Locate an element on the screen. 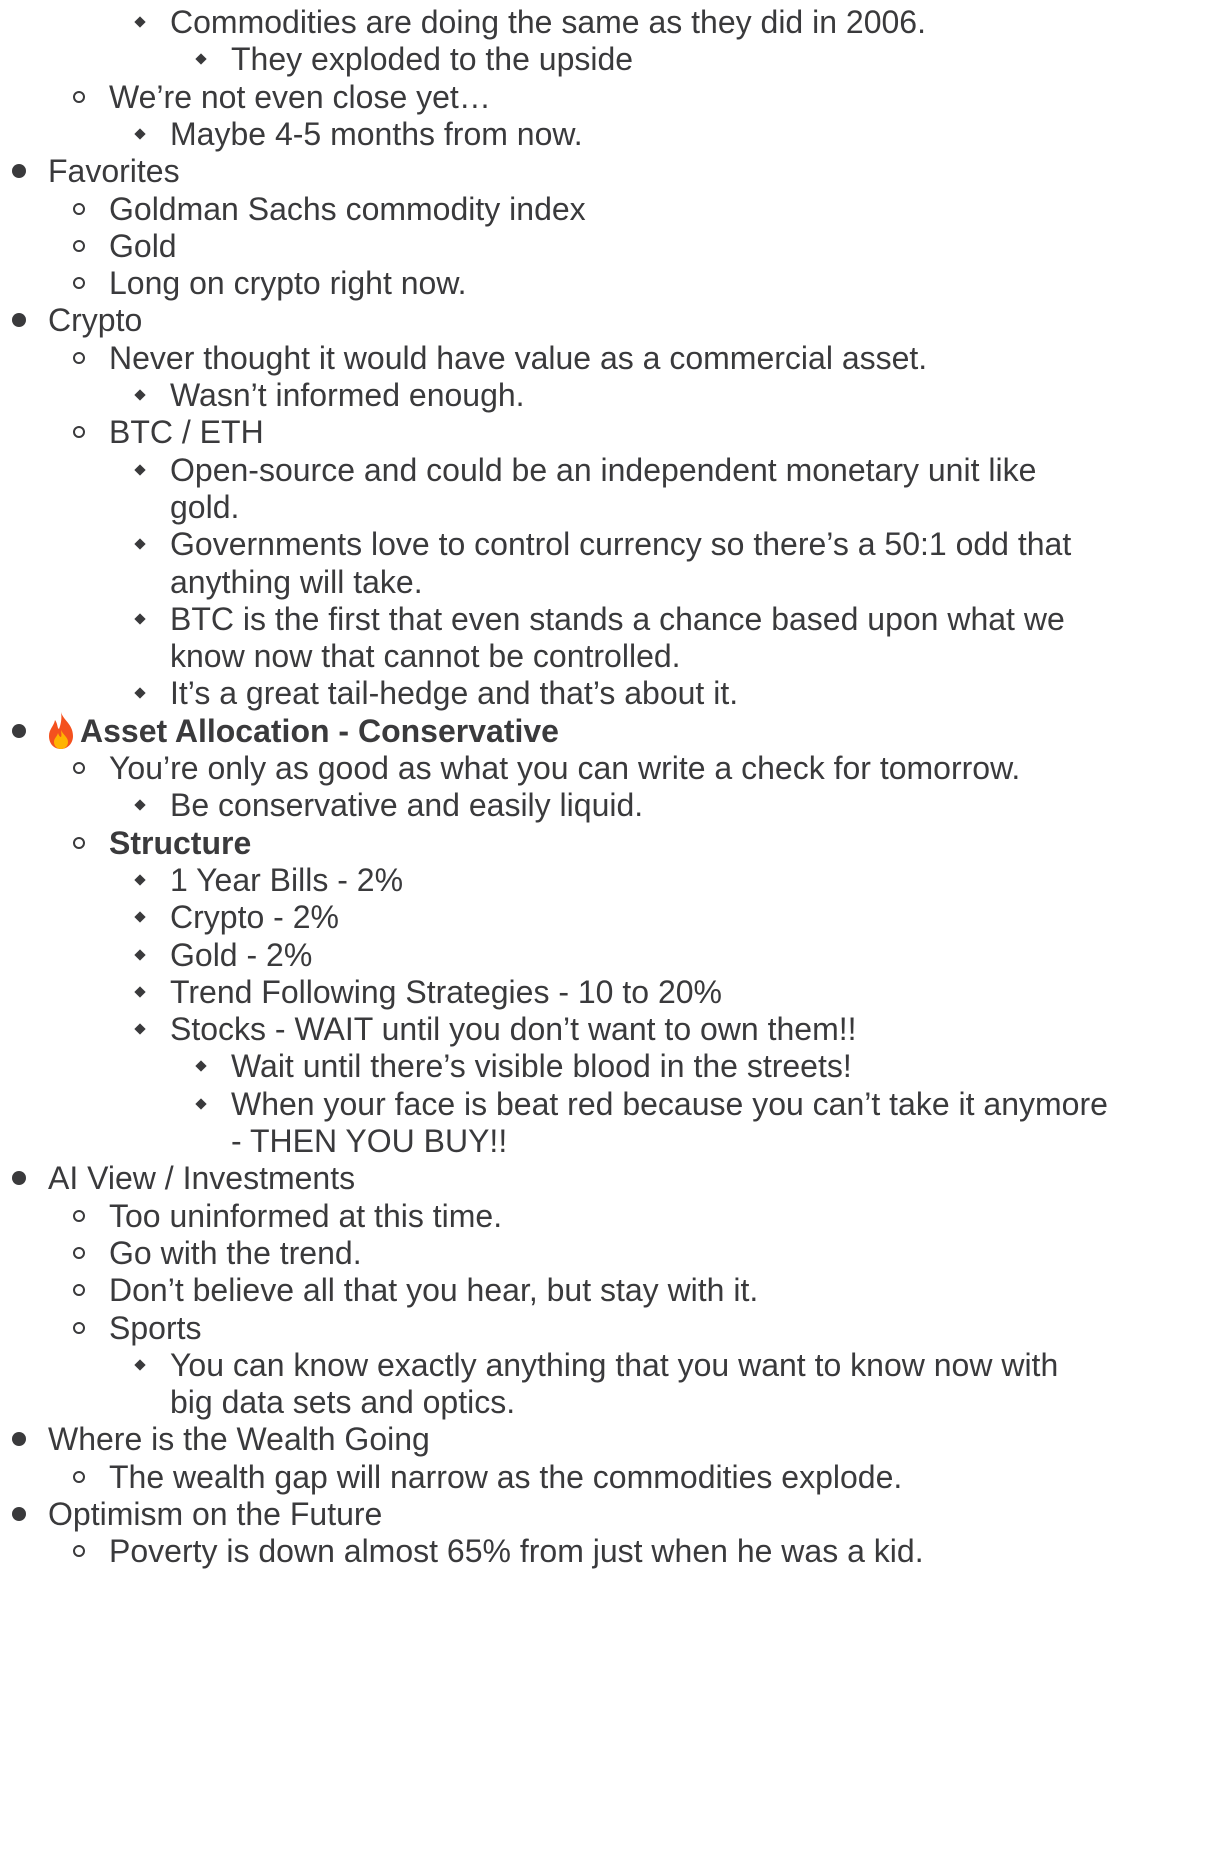  item-label: AI View / Investments is located at coordinates (202, 1178).